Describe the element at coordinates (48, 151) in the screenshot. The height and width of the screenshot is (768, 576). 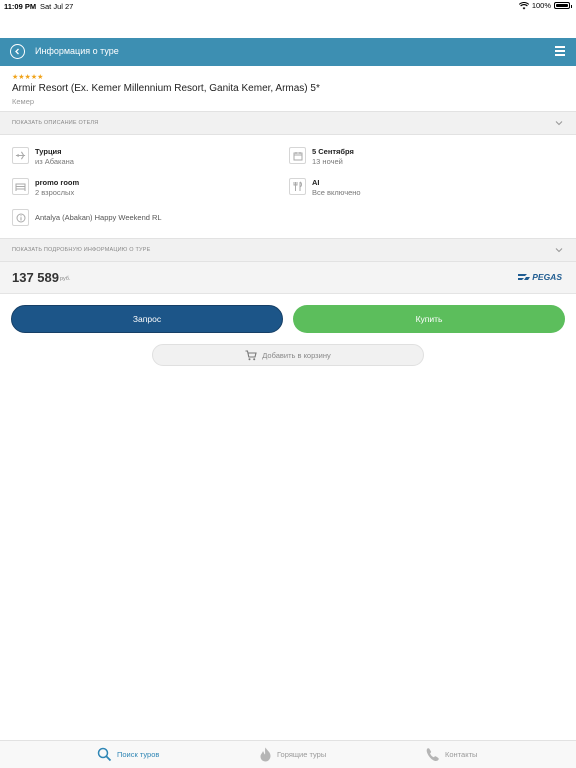
I see `country: Турция` at that location.